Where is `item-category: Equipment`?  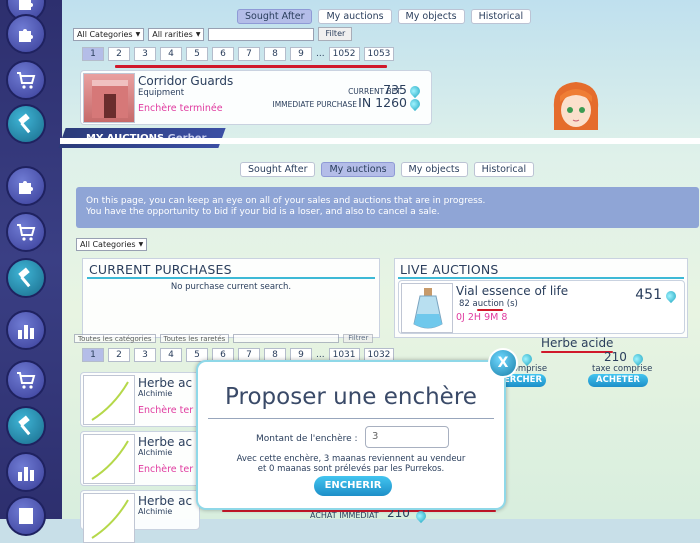
item-category: Equipment is located at coordinates (161, 93).